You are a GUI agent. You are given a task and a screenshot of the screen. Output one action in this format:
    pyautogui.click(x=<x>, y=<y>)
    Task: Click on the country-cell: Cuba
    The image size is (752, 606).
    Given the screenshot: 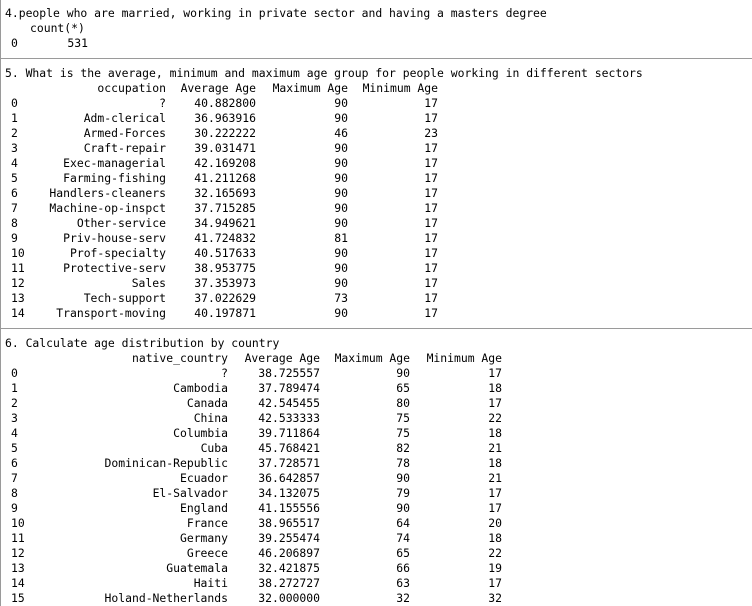 What is the action you would take?
    pyautogui.click(x=214, y=448)
    